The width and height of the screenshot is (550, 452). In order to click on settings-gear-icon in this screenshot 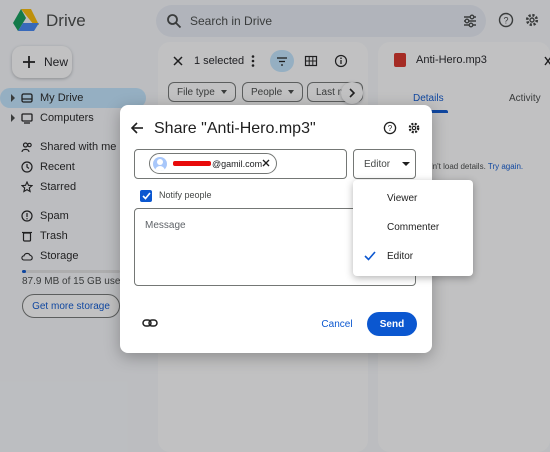, I will do `click(414, 128)`.